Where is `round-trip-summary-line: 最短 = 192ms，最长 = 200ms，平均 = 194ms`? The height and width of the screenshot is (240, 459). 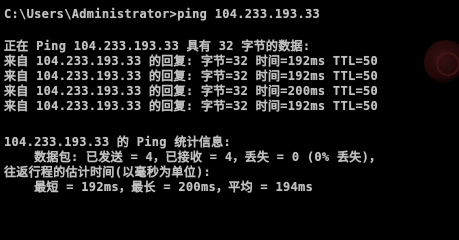 round-trip-summary-line: 最短 = 192ms，最长 = 200ms，平均 = 194ms is located at coordinates (159, 187).